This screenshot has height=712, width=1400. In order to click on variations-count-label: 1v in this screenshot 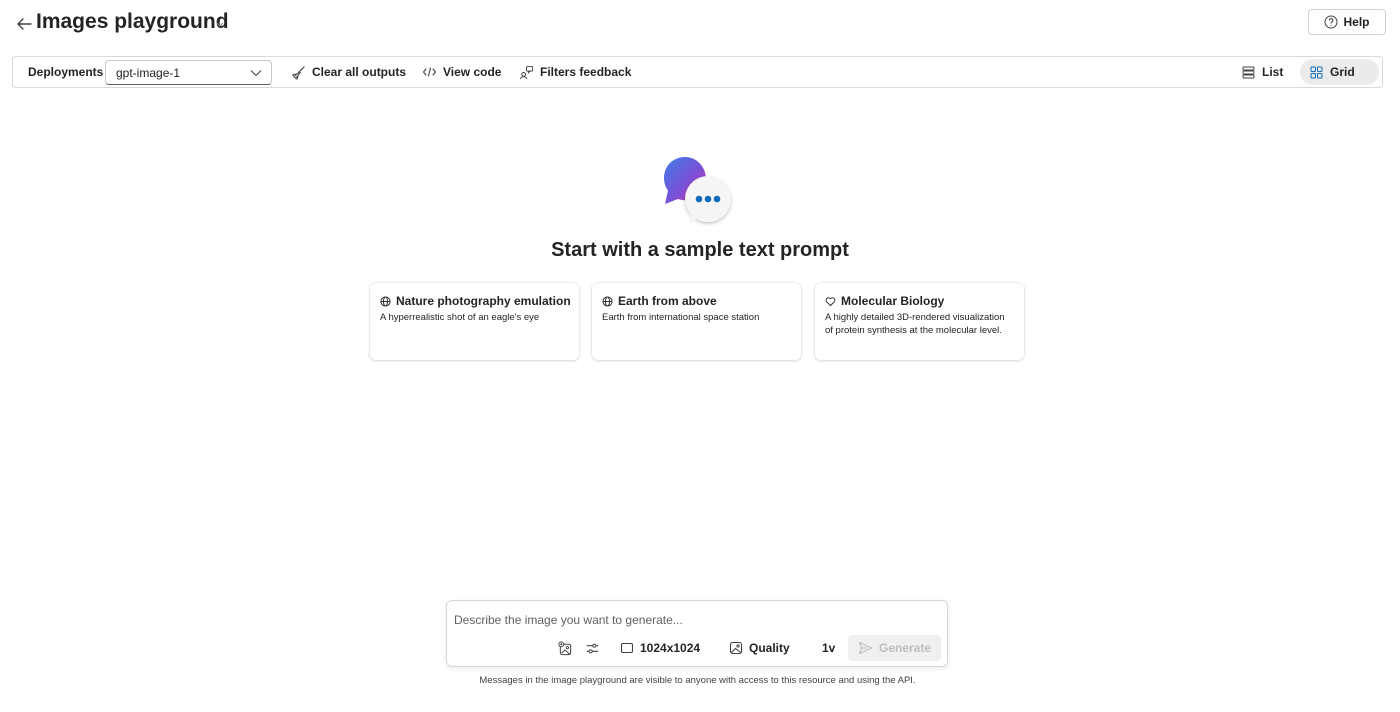, I will do `click(829, 648)`.